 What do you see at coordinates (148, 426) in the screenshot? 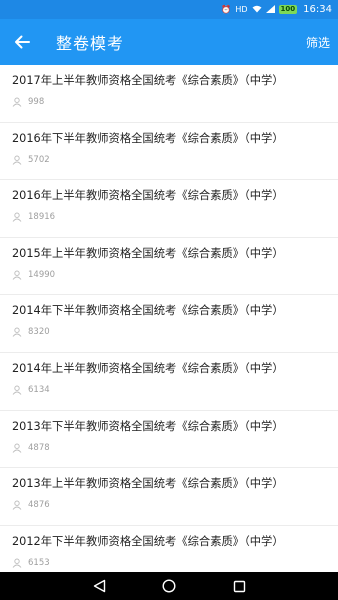
I see `item-title: 2013年下半年教师资格全国统考《综合素质》（中学）` at bounding box center [148, 426].